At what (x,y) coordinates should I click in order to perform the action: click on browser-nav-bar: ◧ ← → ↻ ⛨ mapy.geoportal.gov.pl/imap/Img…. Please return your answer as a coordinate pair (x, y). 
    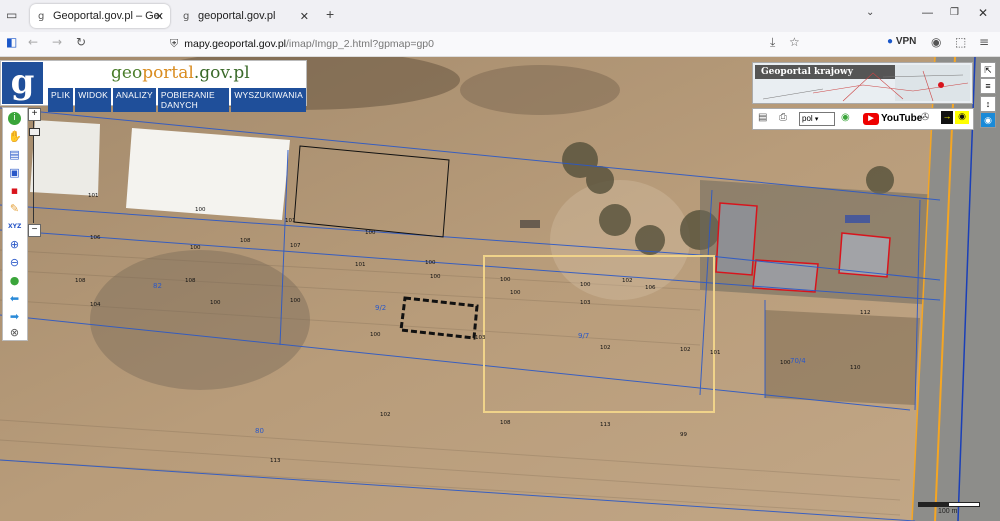
    Looking at the image, I should click on (500, 44).